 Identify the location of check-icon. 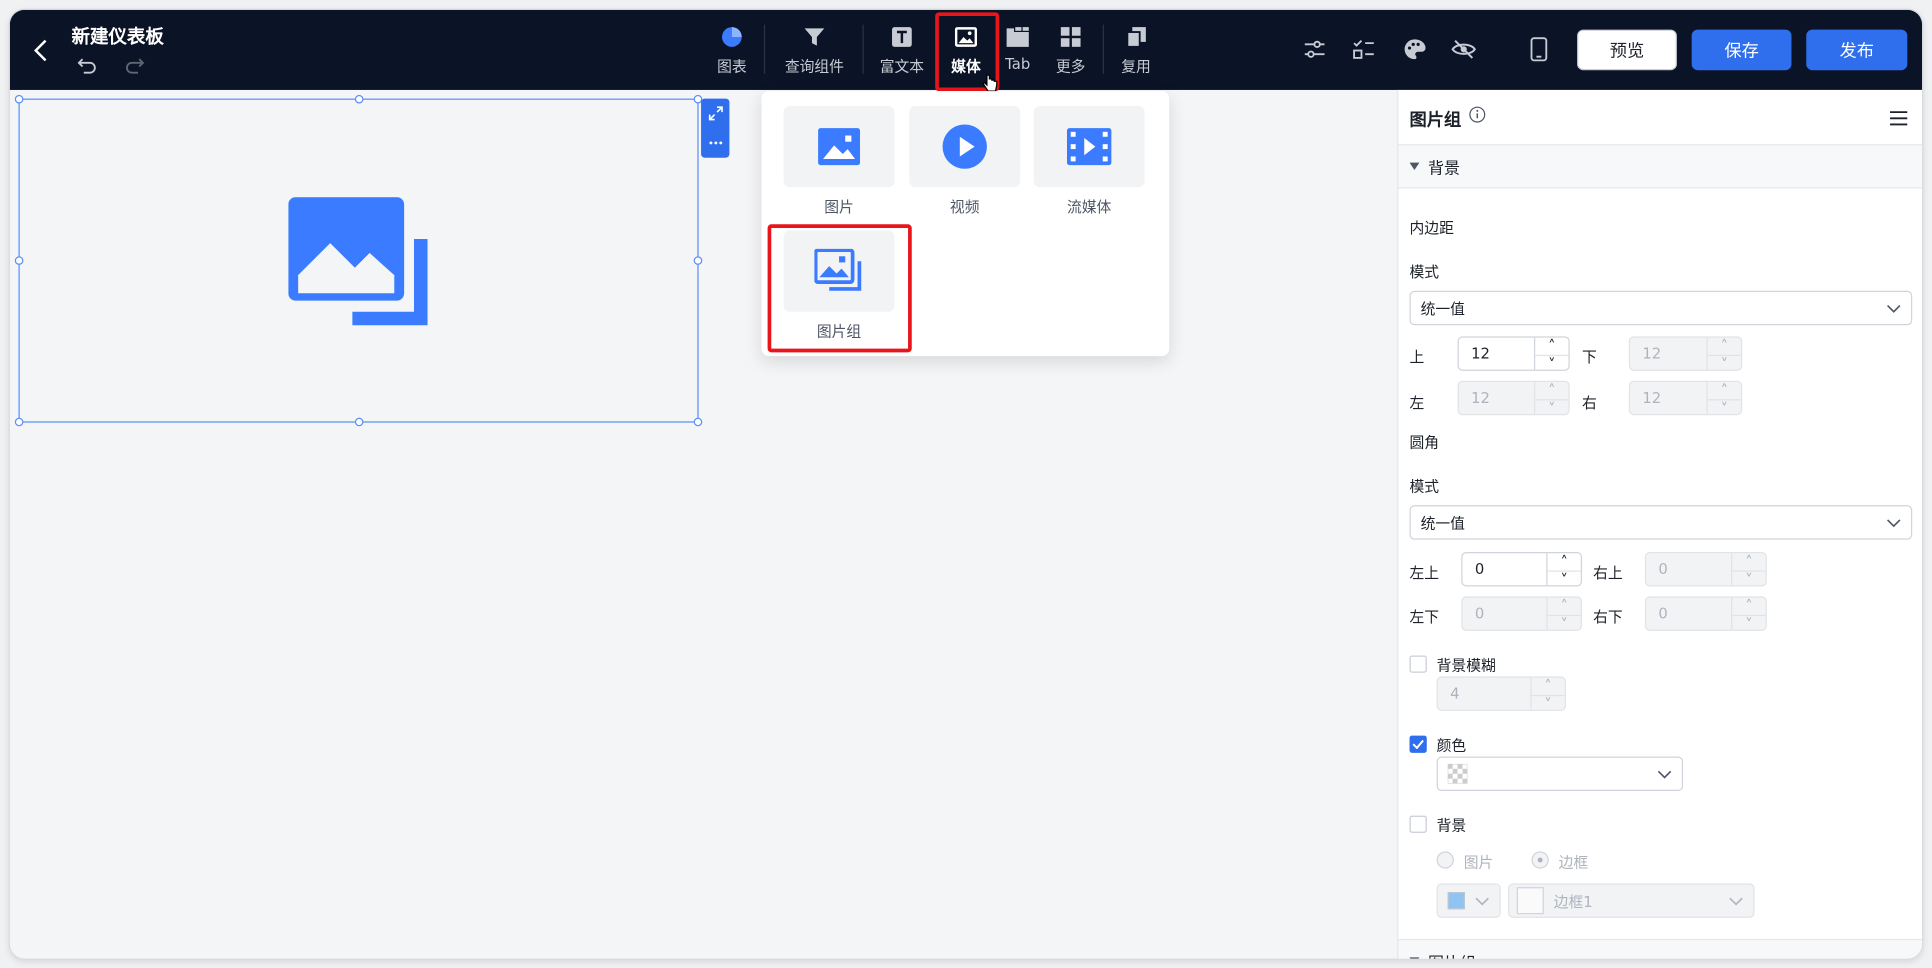
(1418, 744).